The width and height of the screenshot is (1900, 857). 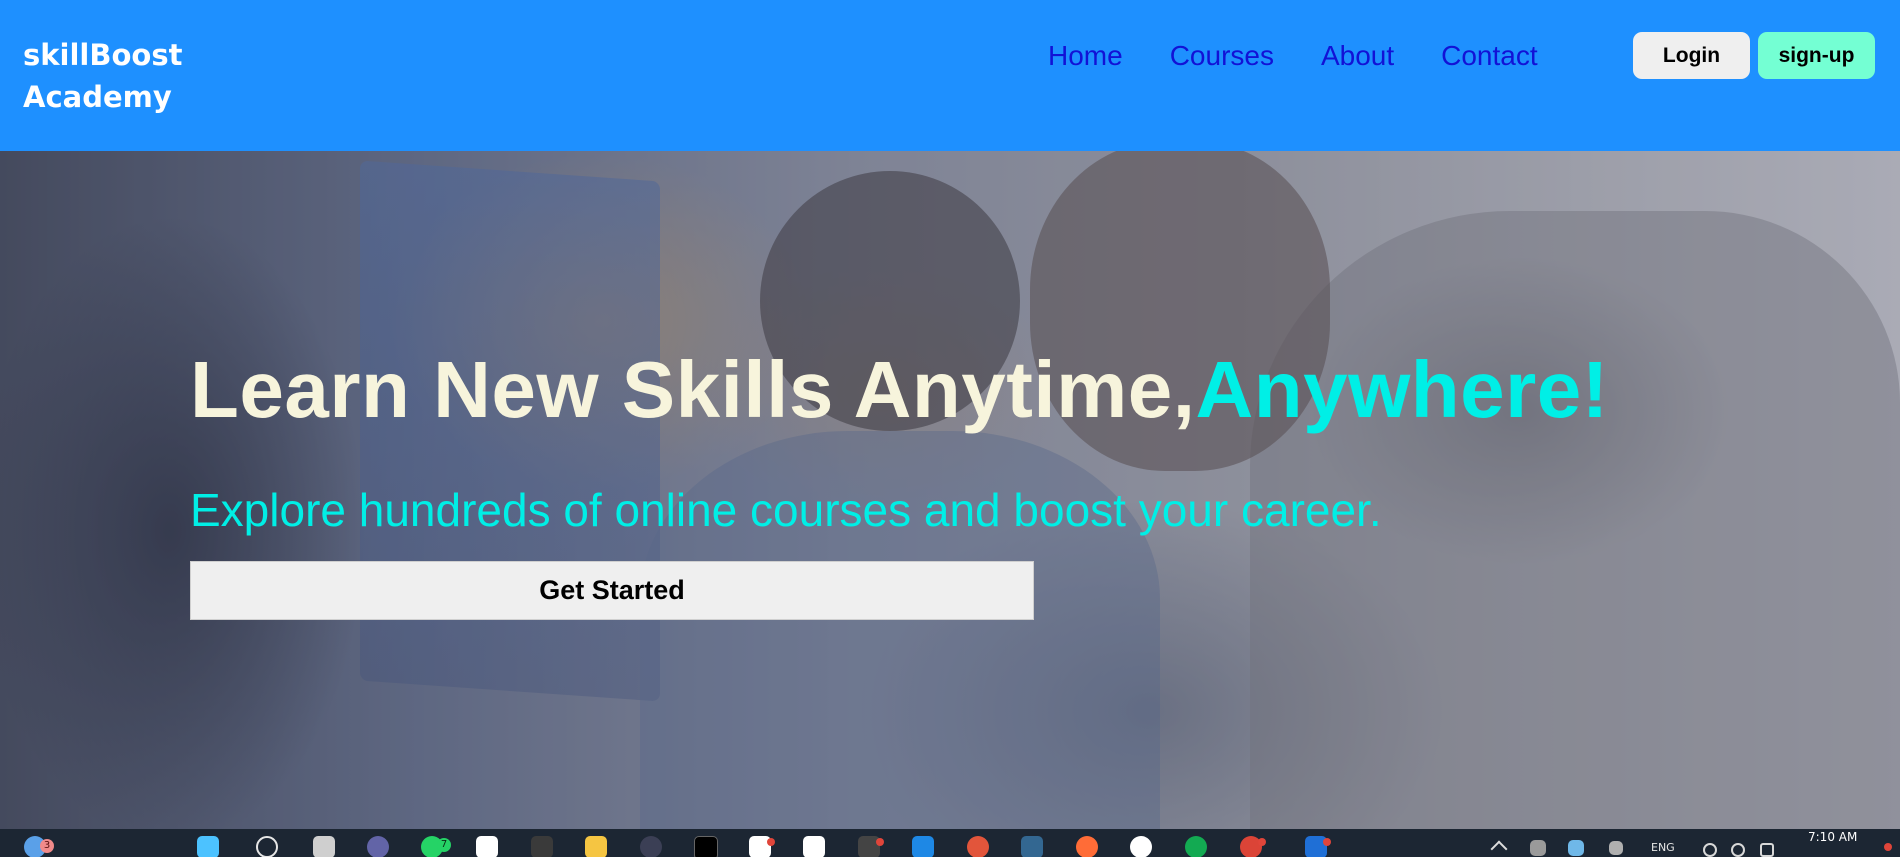 I want to click on task-view-icon, so click(x=324, y=846).